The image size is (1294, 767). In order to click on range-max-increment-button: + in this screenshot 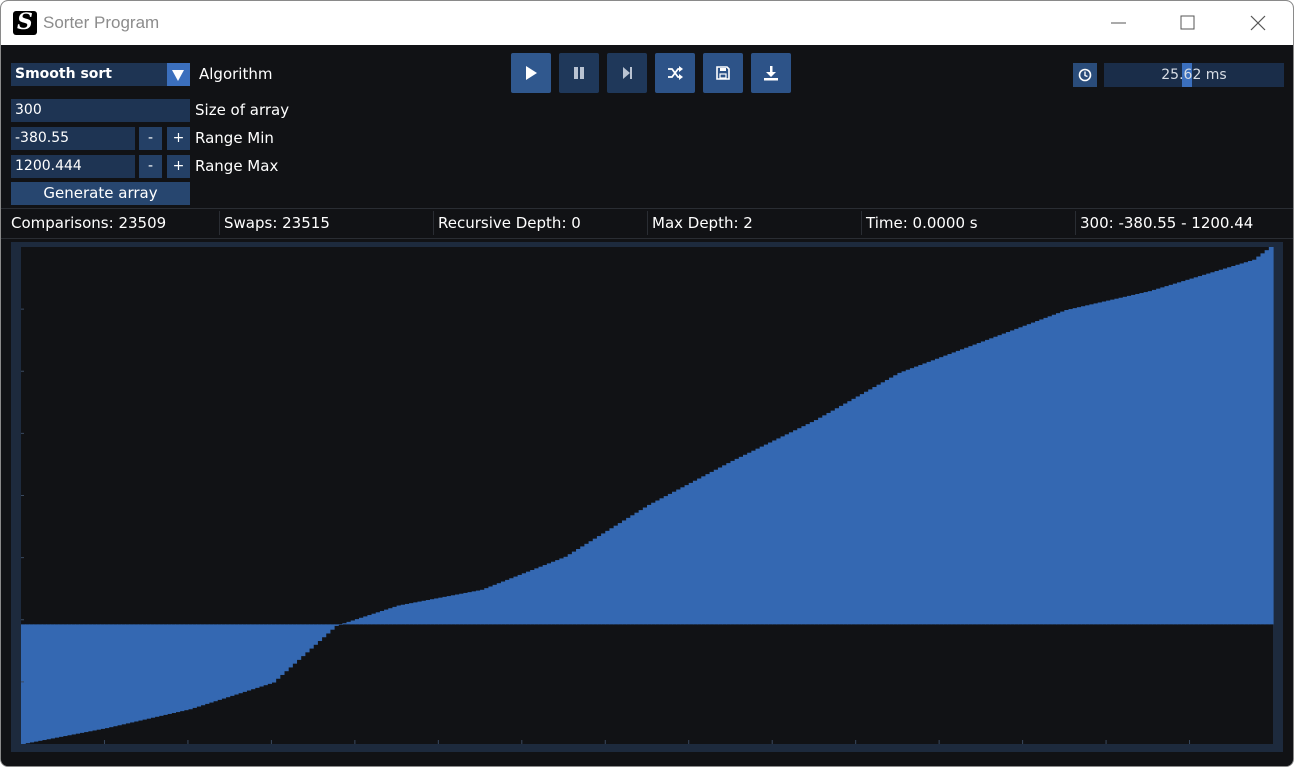, I will do `click(178, 166)`.